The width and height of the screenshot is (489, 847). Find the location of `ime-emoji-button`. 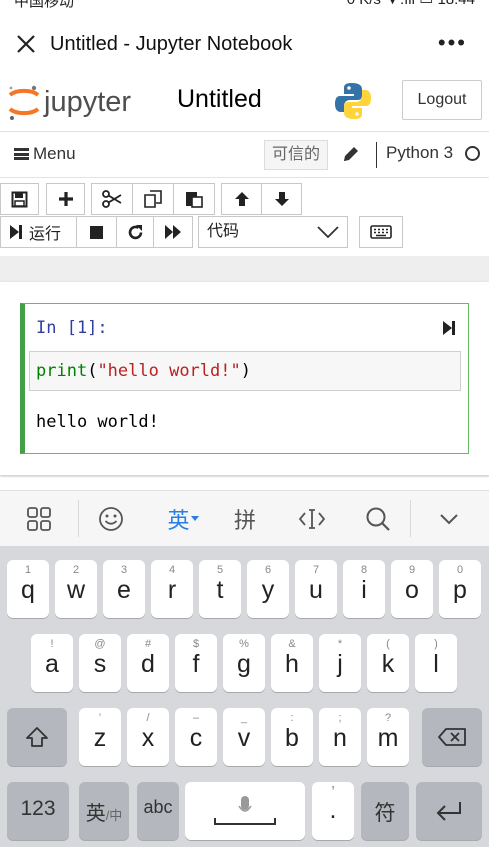

ime-emoji-button is located at coordinates (111, 519).